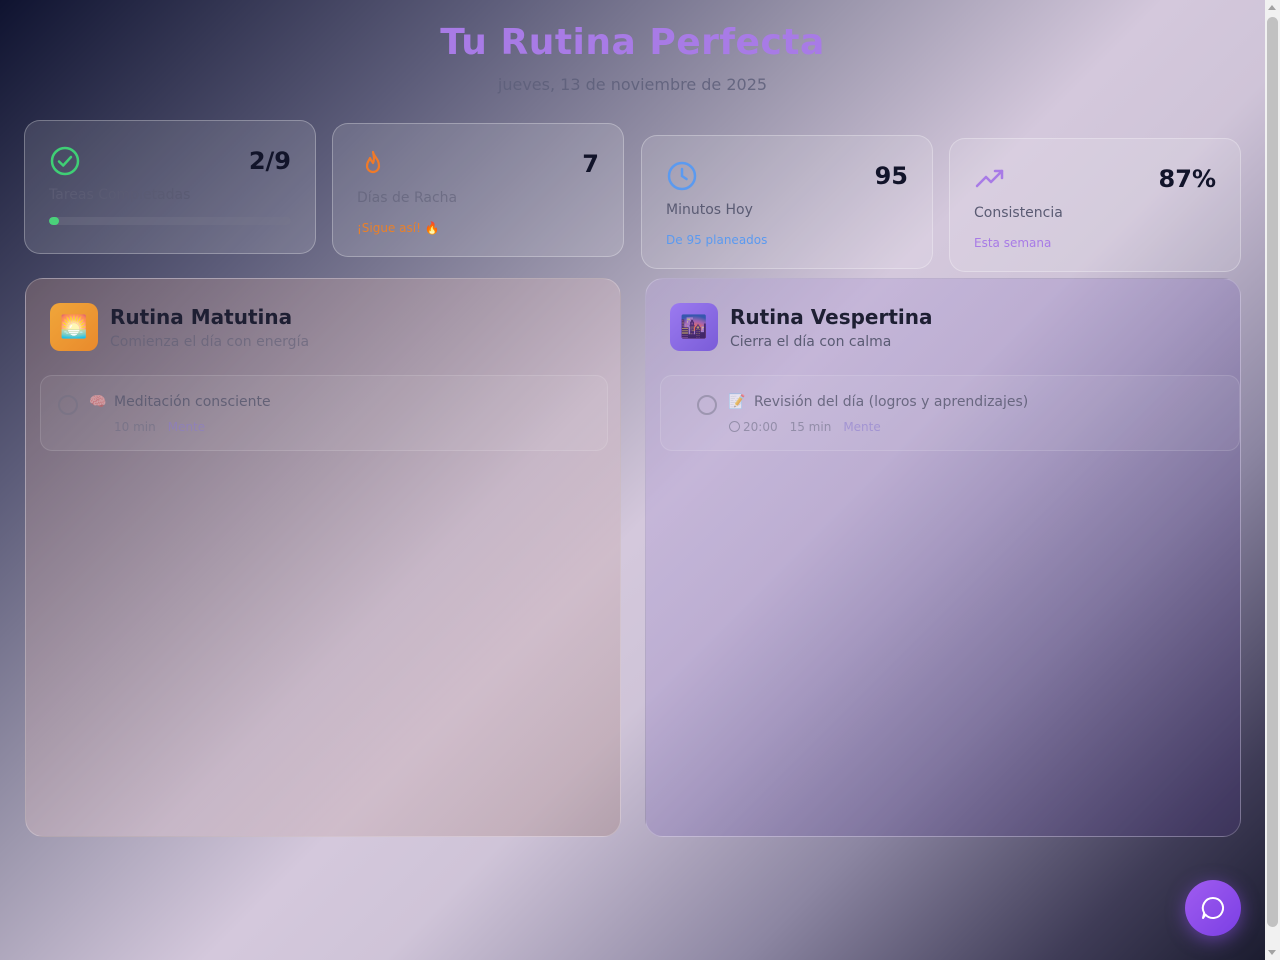  Describe the element at coordinates (398, 228) in the screenshot. I see `stat-note-streak: ¡Sigue así! 🔥` at that location.